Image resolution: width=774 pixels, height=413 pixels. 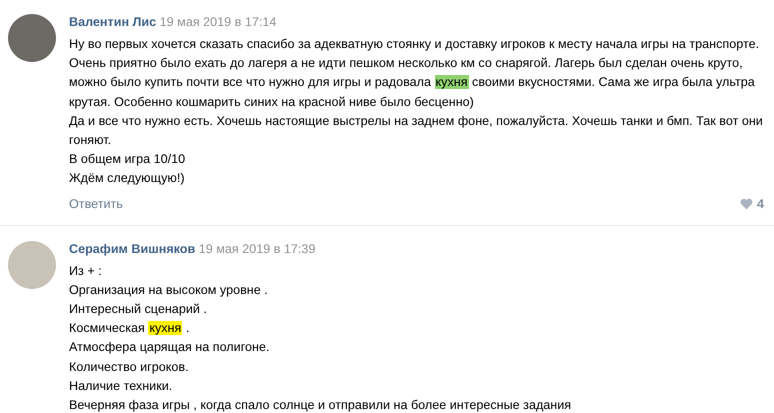 I want to click on comment-text: Количество игроков., so click(x=129, y=367).